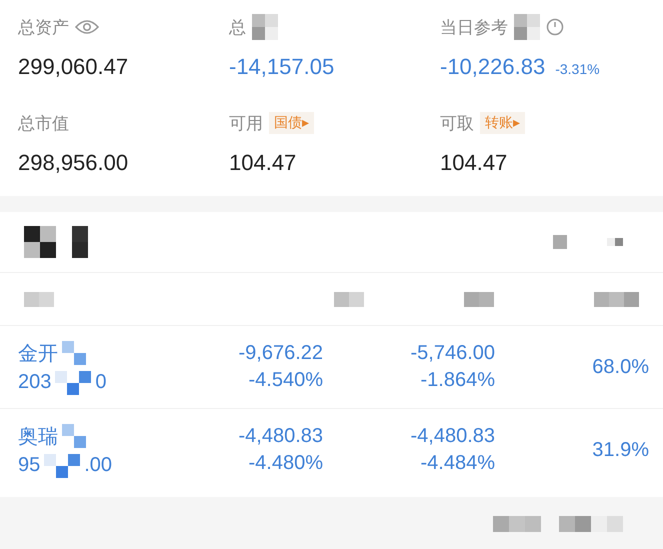  I want to click on profit-loss-percent: -4.480%, so click(285, 463).